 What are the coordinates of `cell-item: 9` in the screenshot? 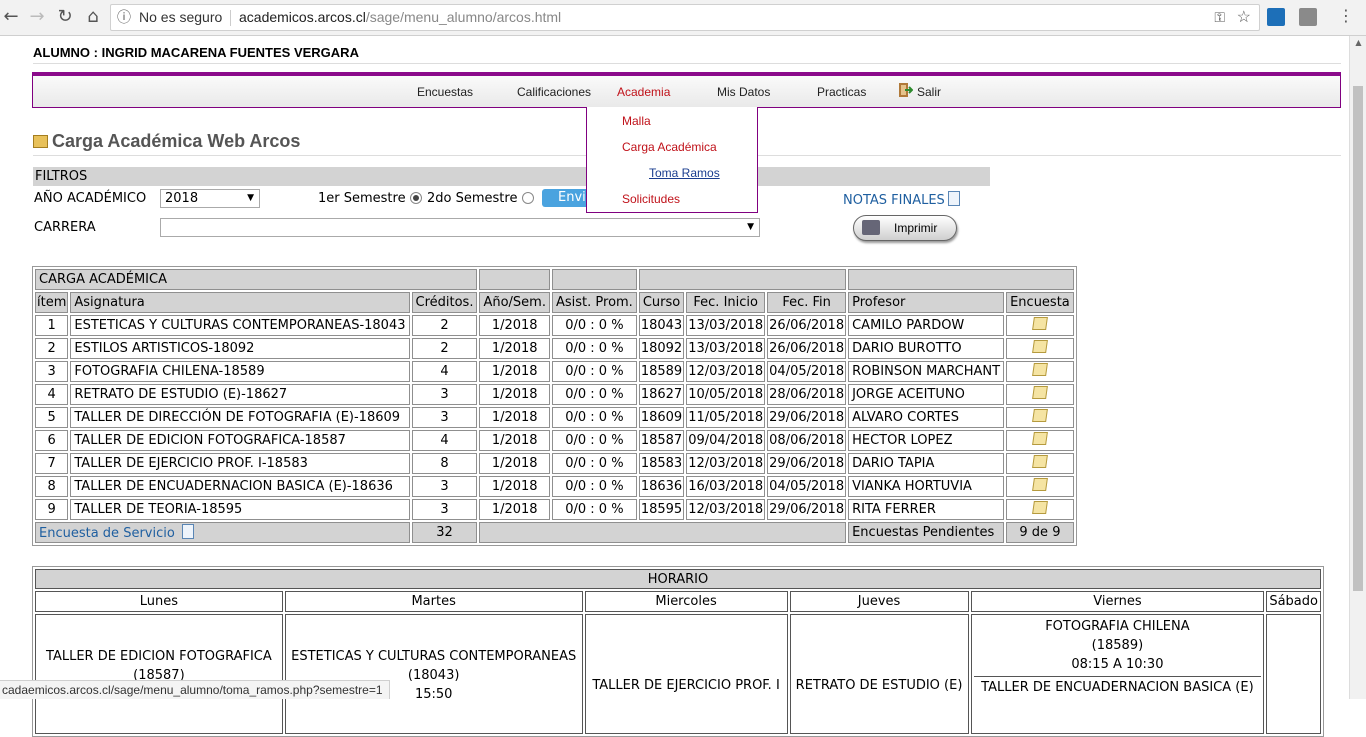 It's located at (52, 509).